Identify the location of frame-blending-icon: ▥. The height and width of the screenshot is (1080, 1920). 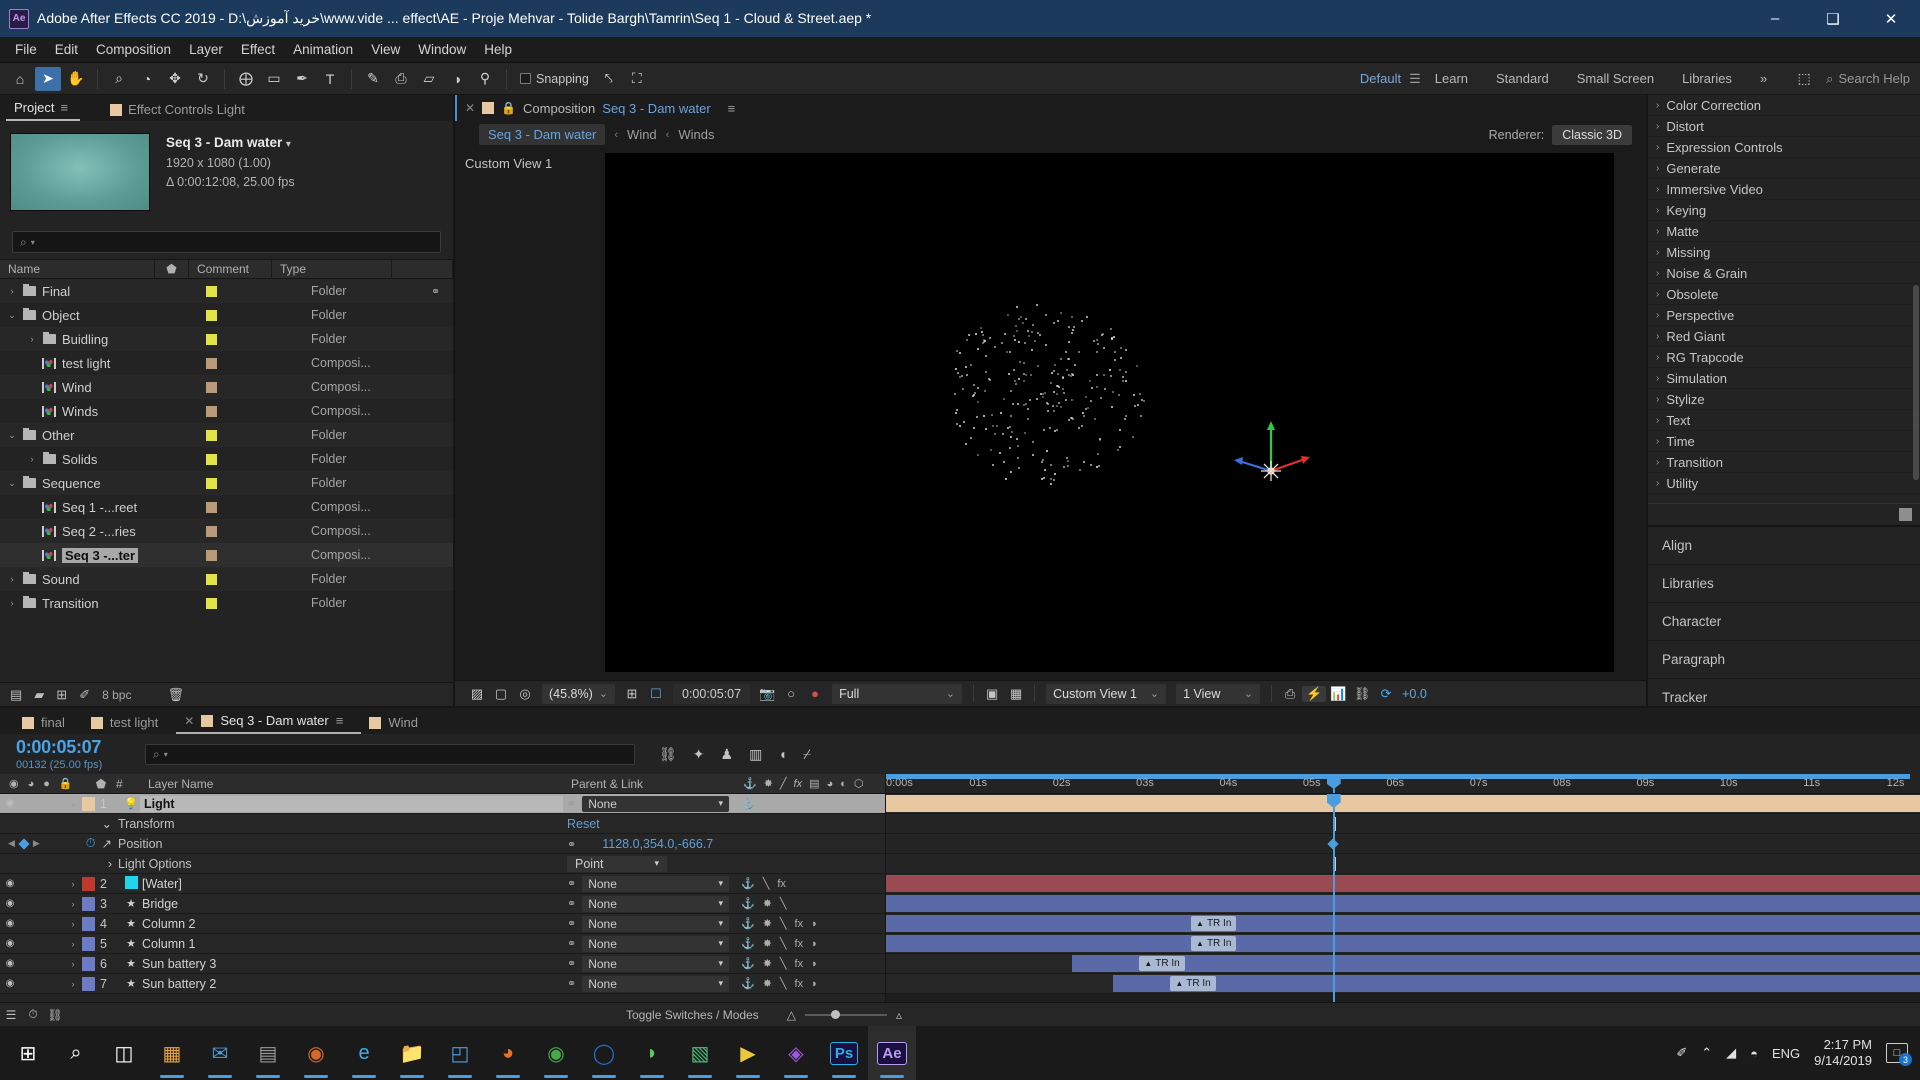
(755, 754).